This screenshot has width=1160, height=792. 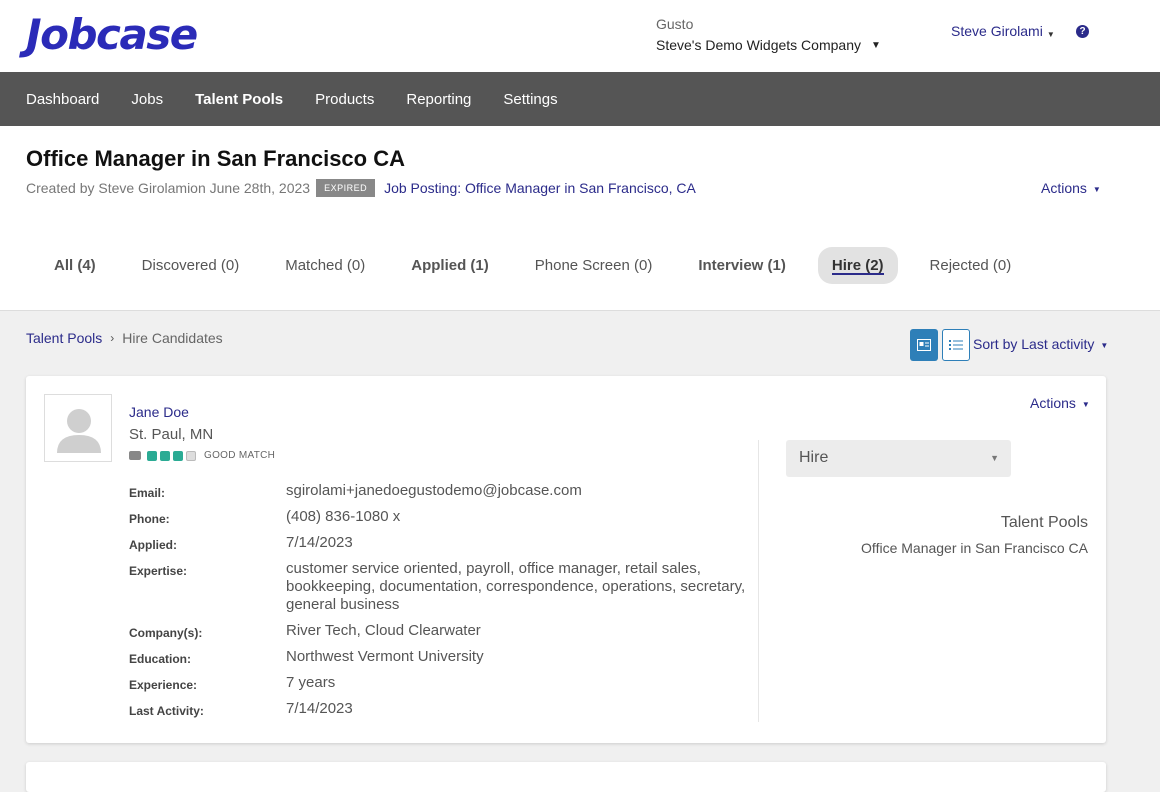 I want to click on experience-value: 7 years, so click(x=311, y=682).